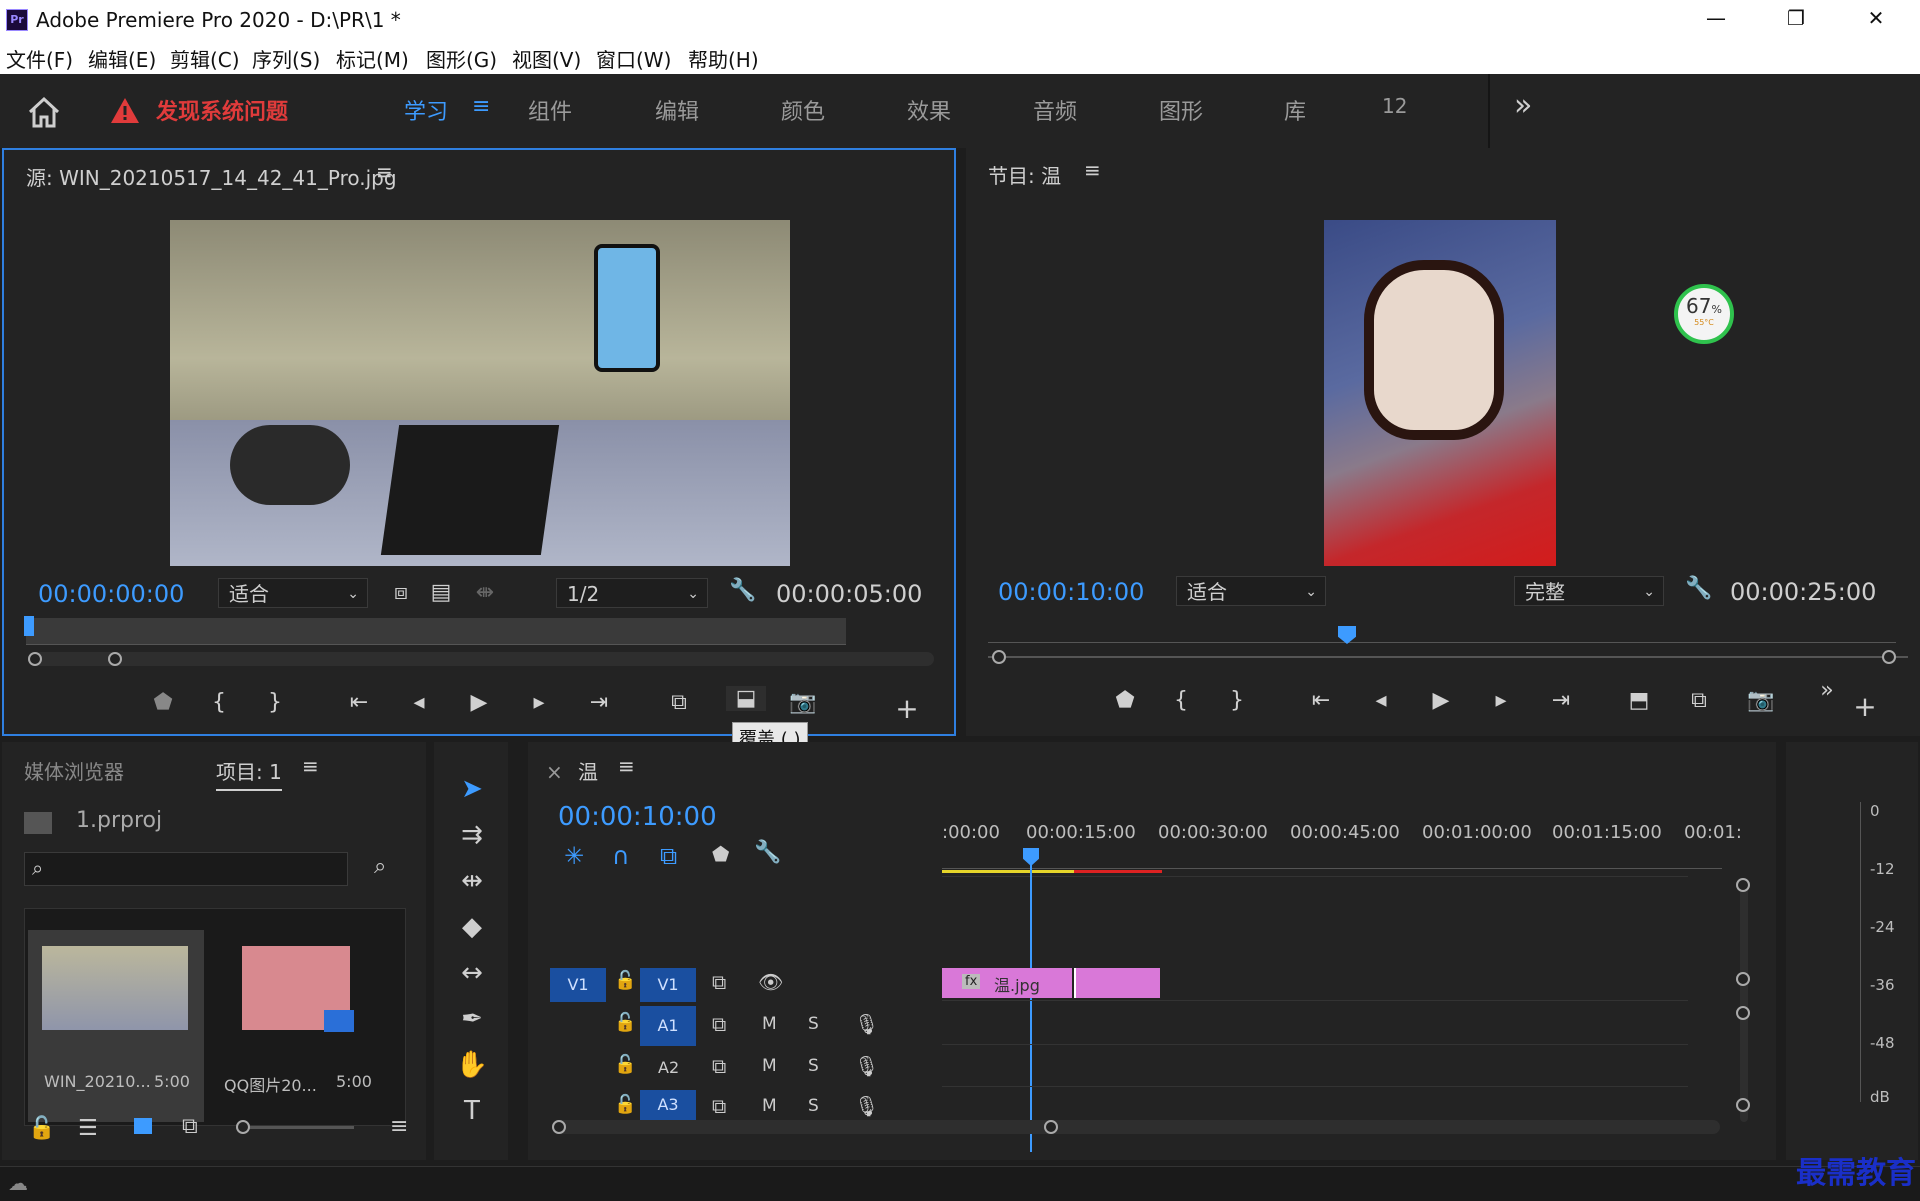  Describe the element at coordinates (677, 110) in the screenshot. I see `tab-editing: 编辑` at that location.